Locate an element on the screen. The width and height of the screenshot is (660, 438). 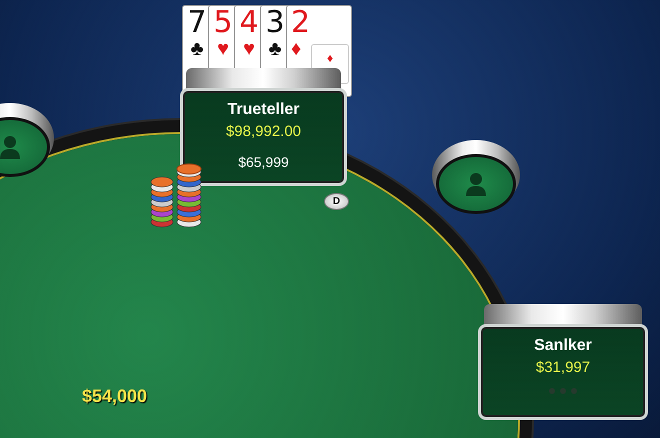
card-rank: 4 is located at coordinates (249, 23).